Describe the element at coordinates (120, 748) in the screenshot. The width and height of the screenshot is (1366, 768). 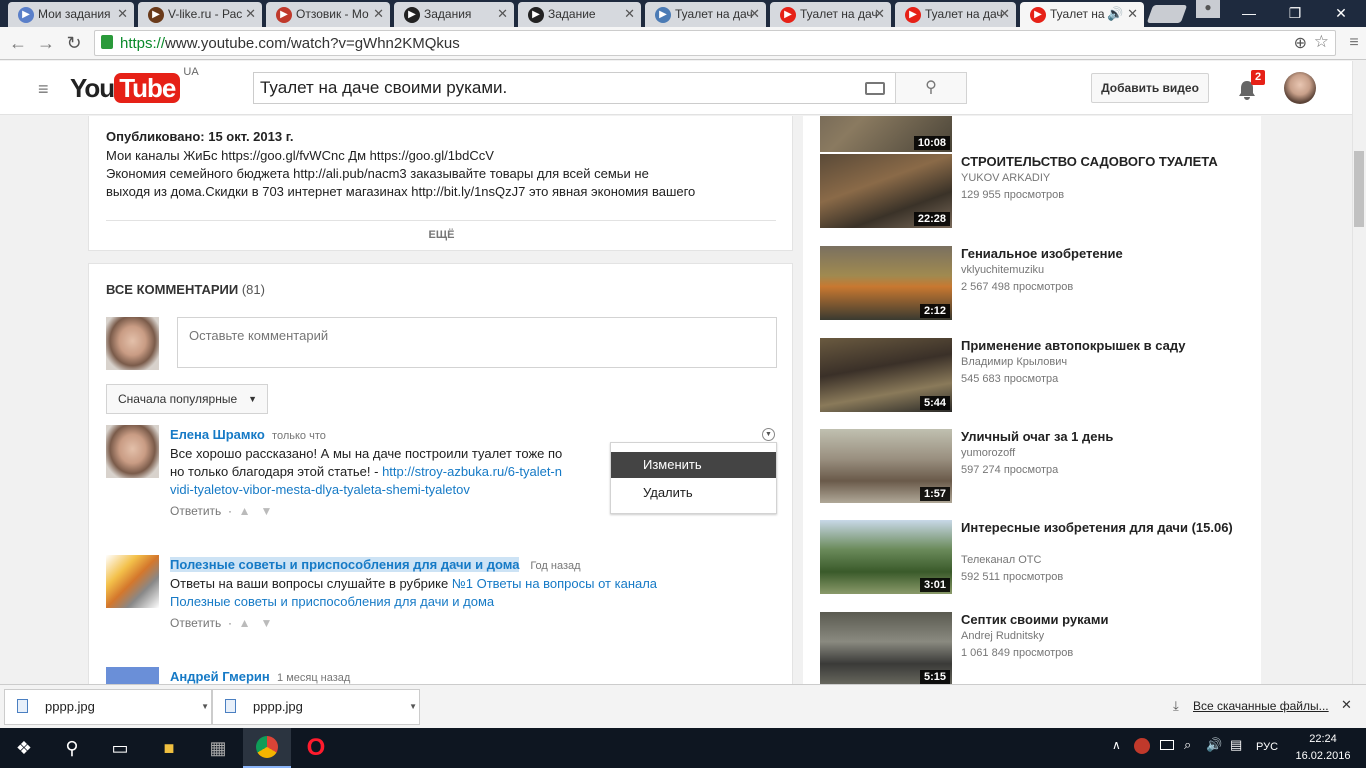
I see `task-view-icon: ▭` at that location.